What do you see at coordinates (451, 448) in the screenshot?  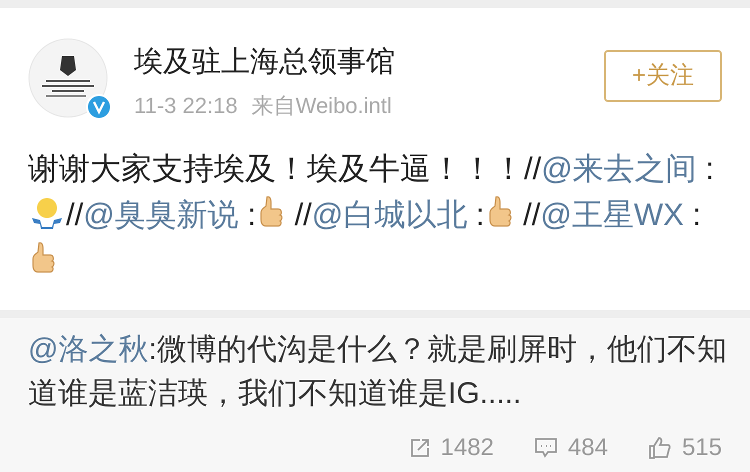 I see `share-button: 1482` at bounding box center [451, 448].